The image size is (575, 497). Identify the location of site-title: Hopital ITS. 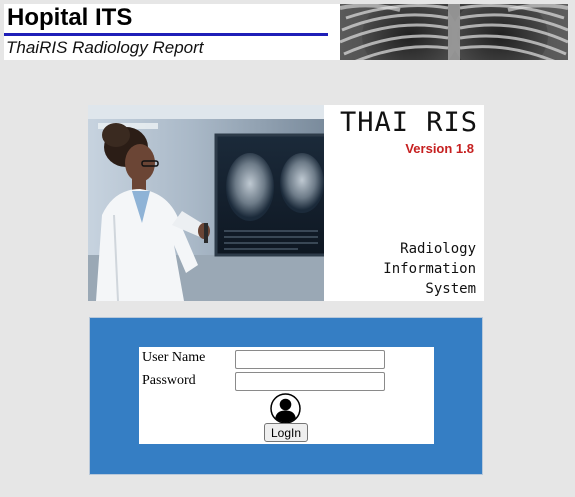
(70, 17).